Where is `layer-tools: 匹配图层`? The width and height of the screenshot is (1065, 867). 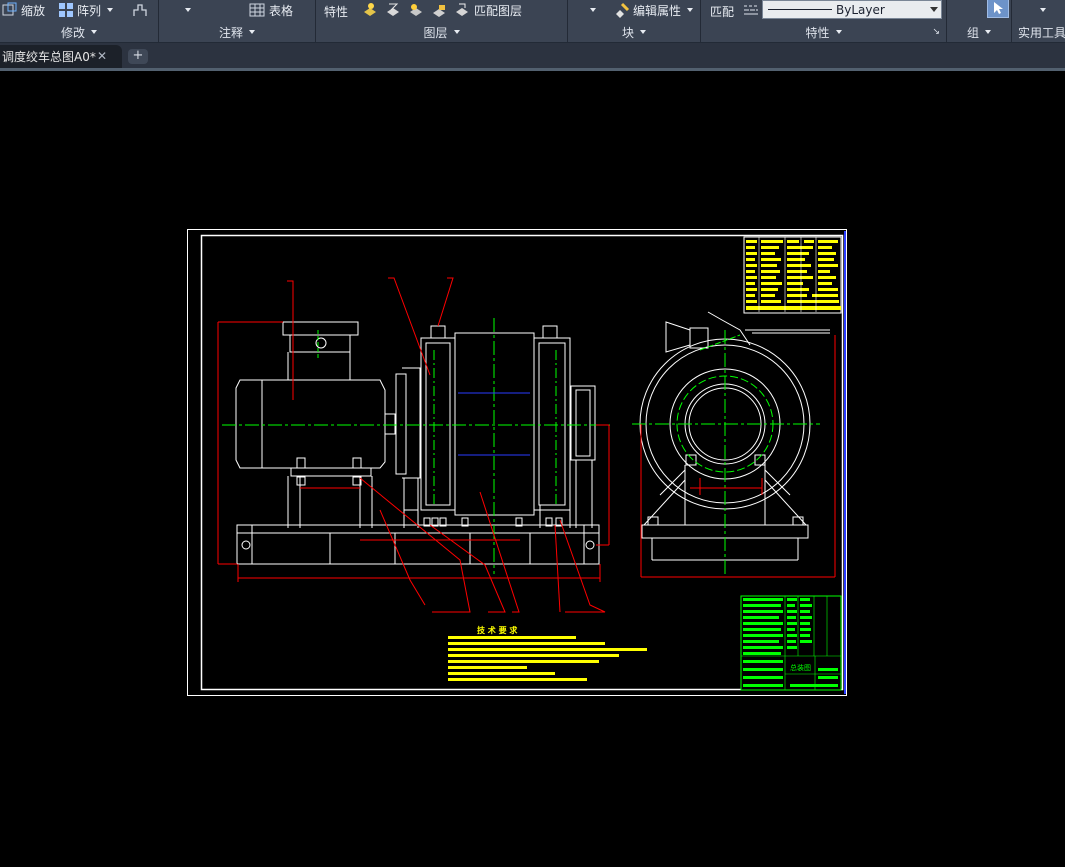 layer-tools: 匹配图层 is located at coordinates (442, 10).